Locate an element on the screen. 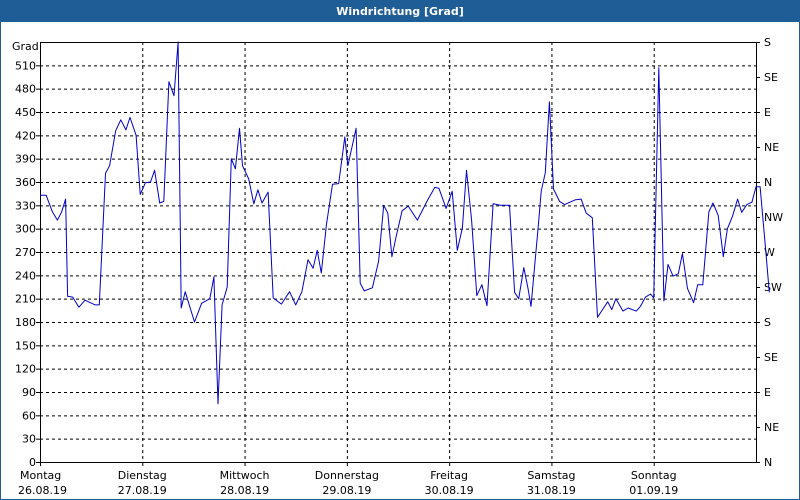 Image resolution: width=800 pixels, height=500 pixels. x-tick-date-label: 30.08.19 is located at coordinates (449, 490).